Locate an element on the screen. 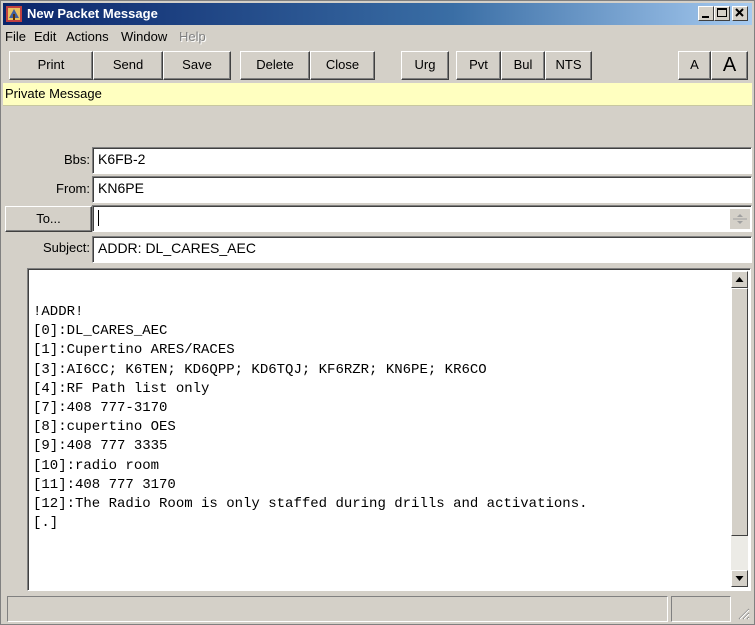 The height and width of the screenshot is (625, 755). send-button: Send is located at coordinates (128, 65).